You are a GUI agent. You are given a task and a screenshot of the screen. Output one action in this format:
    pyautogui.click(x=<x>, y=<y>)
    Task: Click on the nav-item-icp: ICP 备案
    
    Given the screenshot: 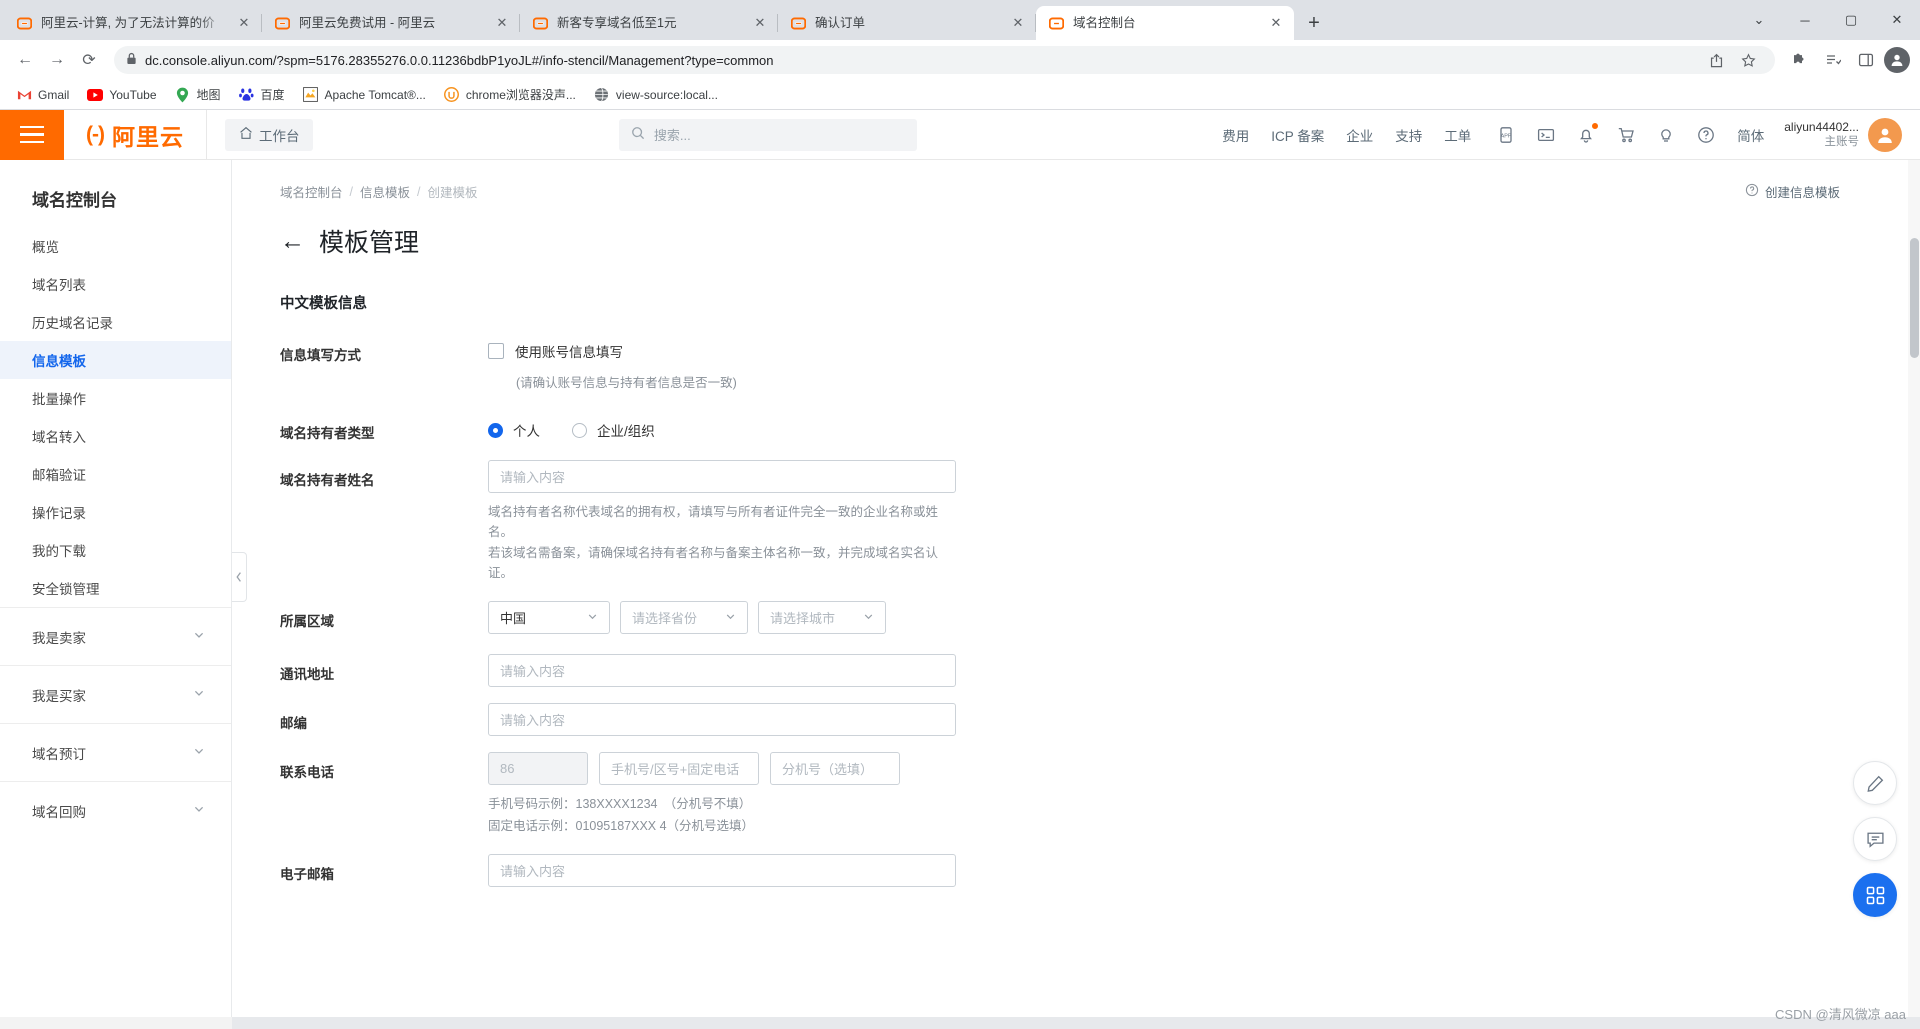 What is the action you would take?
    pyautogui.click(x=1297, y=135)
    